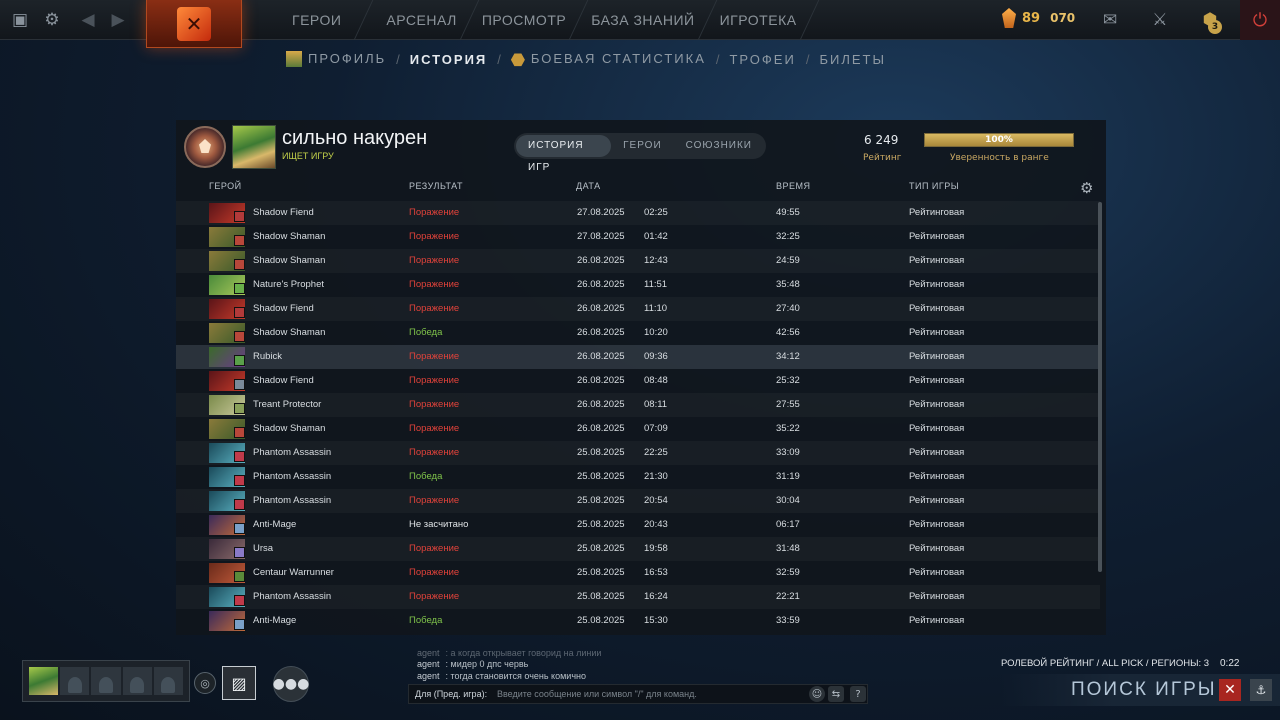 Image resolution: width=1280 pixels, height=720 pixels. I want to click on hero-name: Phantom Assassin, so click(292, 476).